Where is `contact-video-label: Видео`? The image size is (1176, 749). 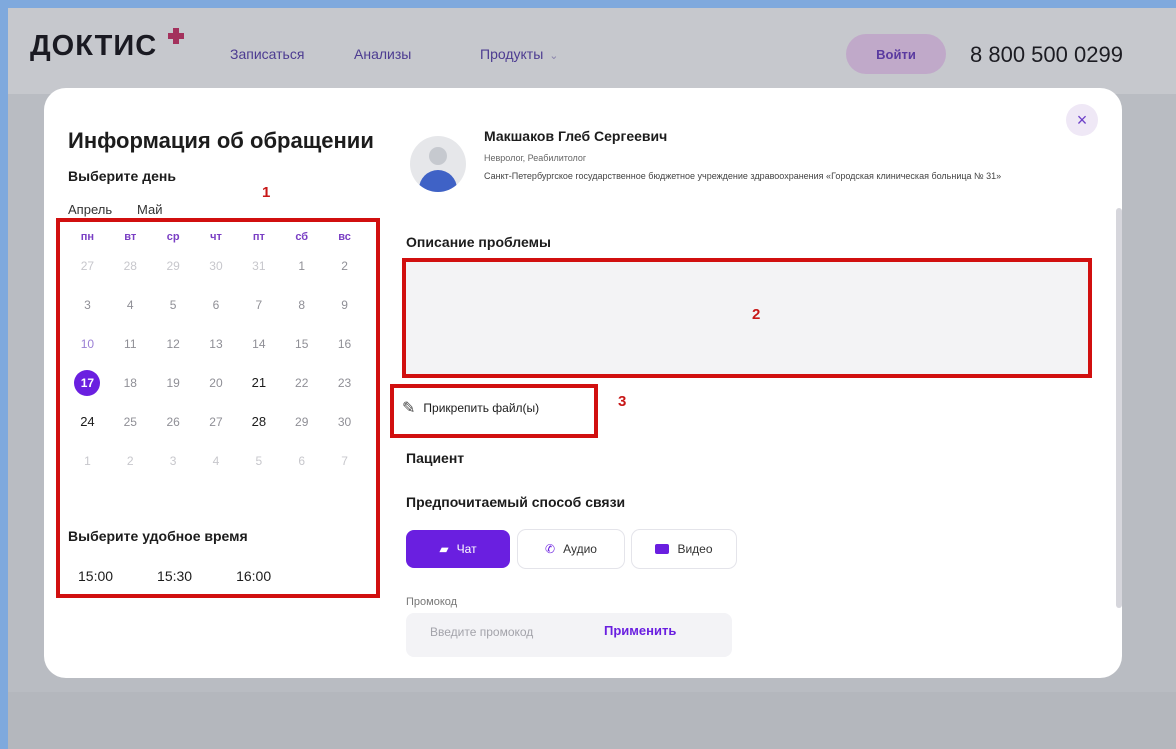 contact-video-label: Видео is located at coordinates (695, 549).